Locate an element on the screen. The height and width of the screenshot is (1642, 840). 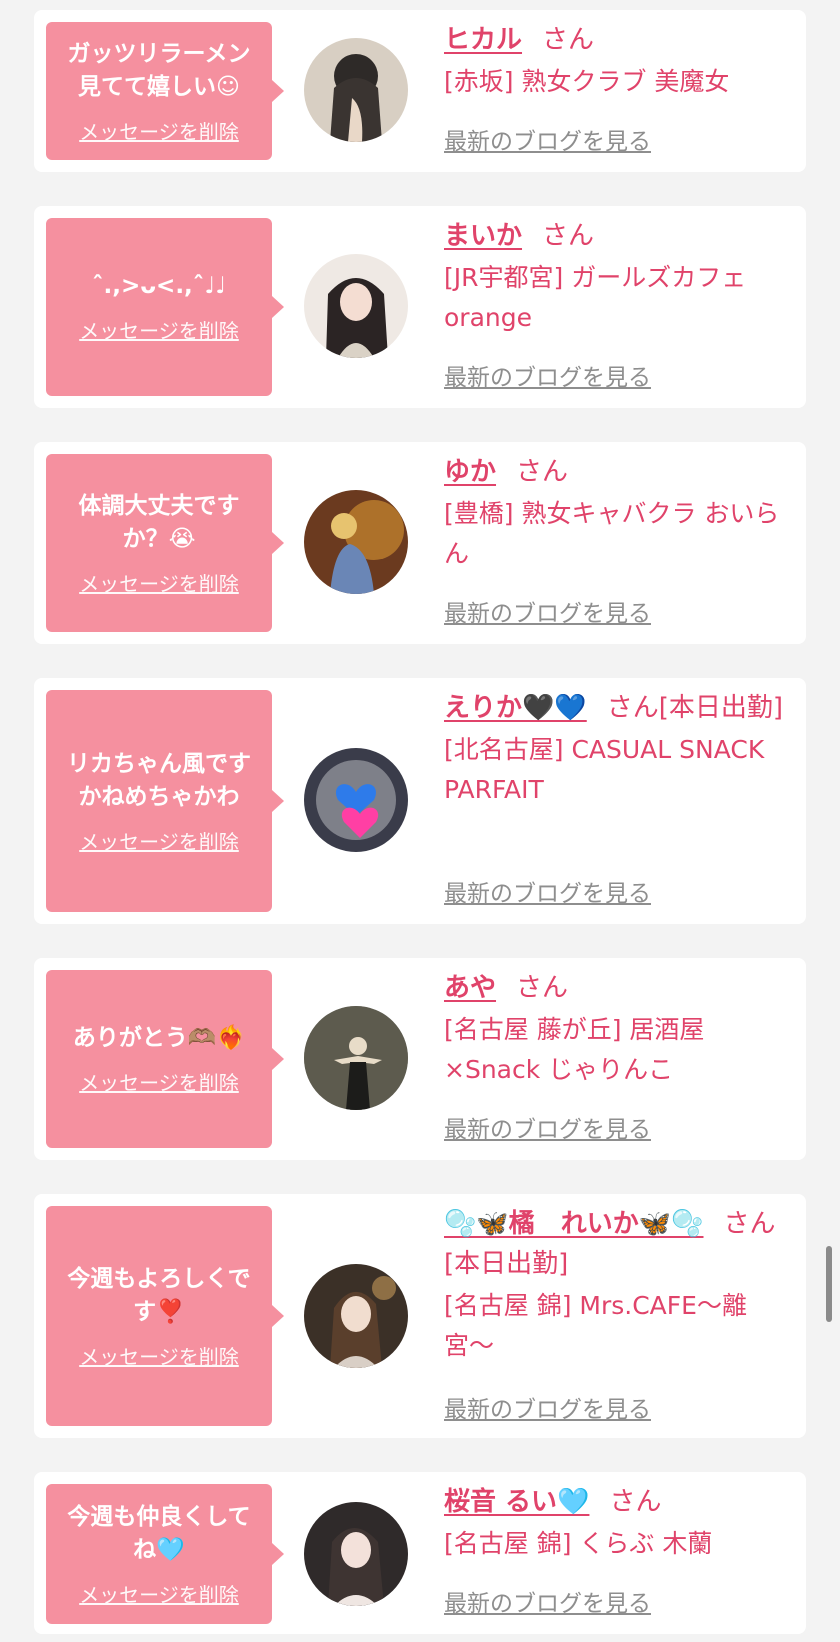
shop-name: [赤坂] 熟女クラブ 美魔女 is located at coordinates (587, 81).